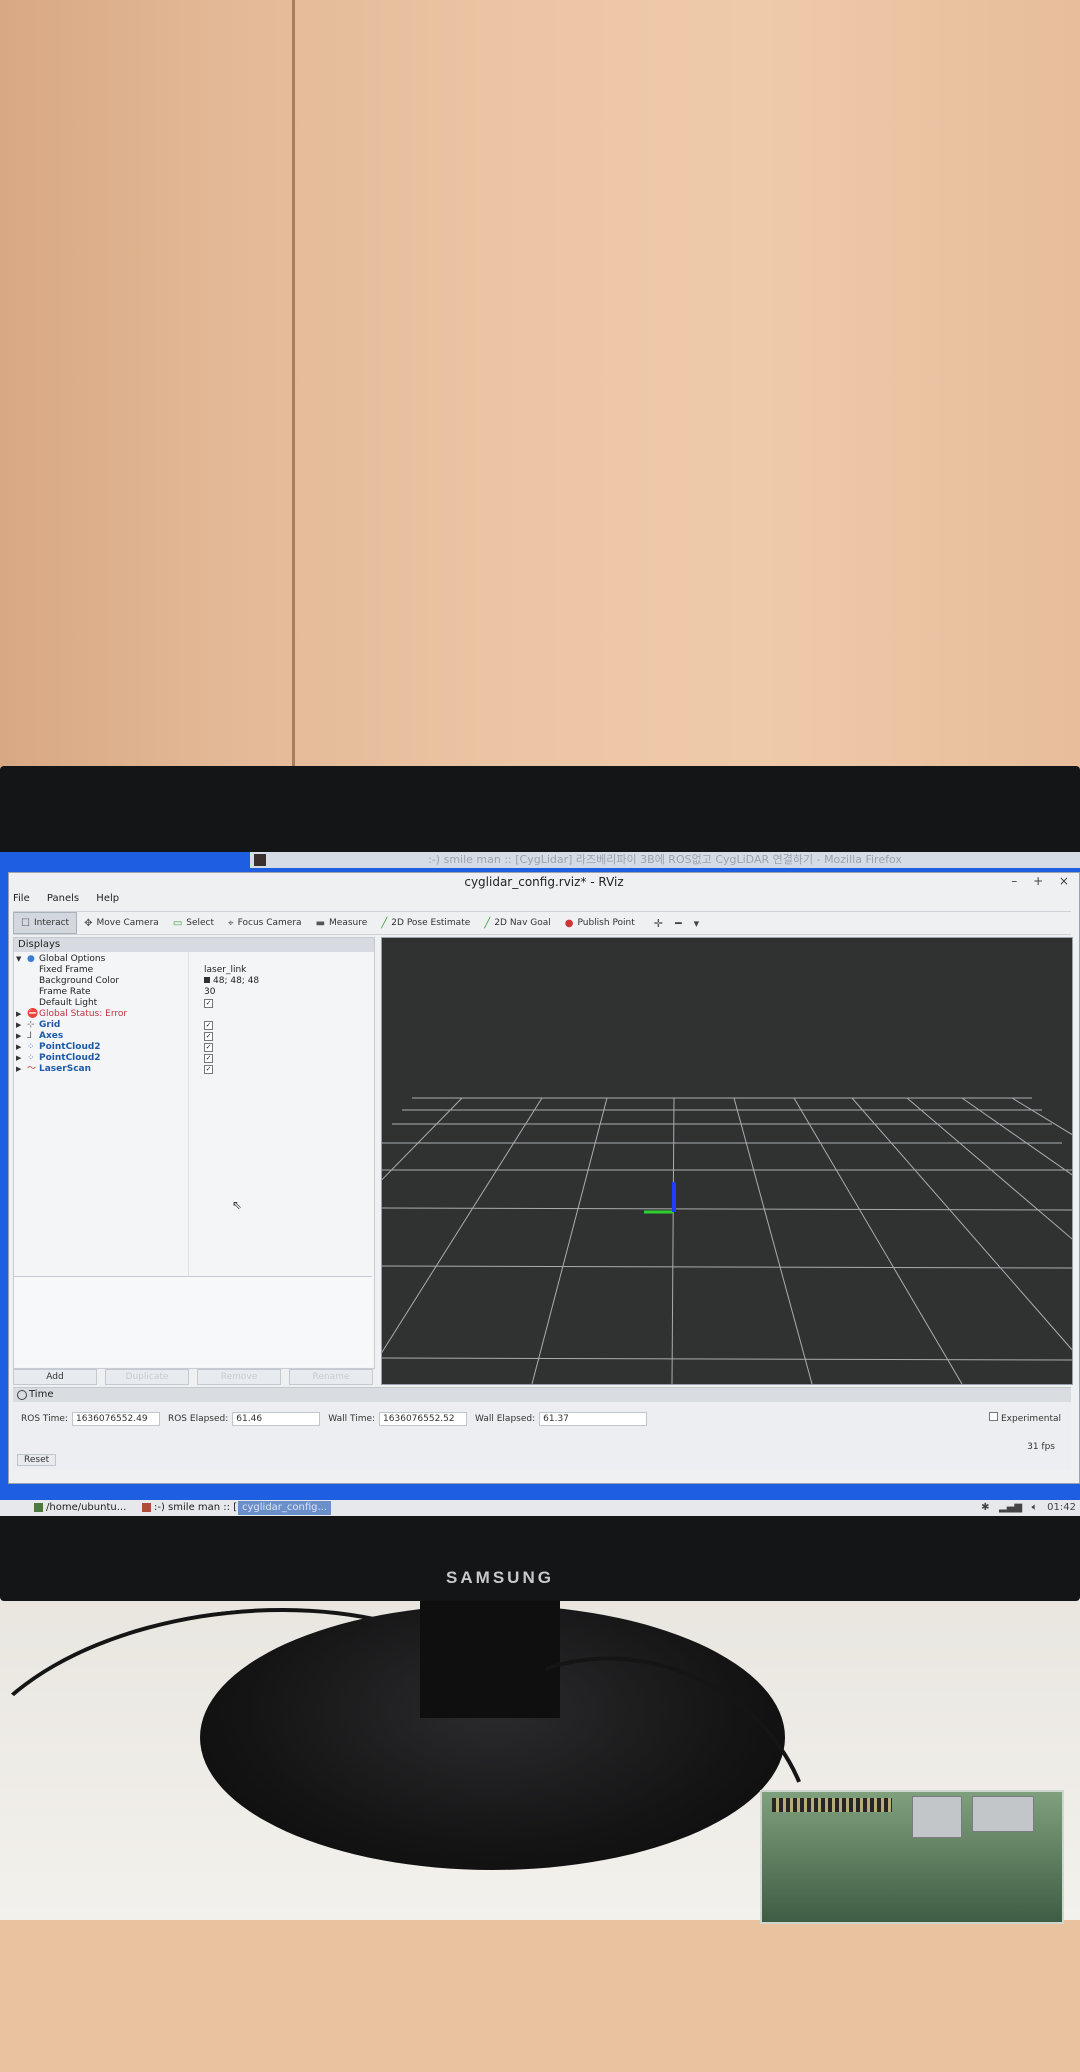 This screenshot has width=1080, height=2072. Describe the element at coordinates (208, 1069) in the screenshot. I see `laserscan-checkbox: ✓` at that location.